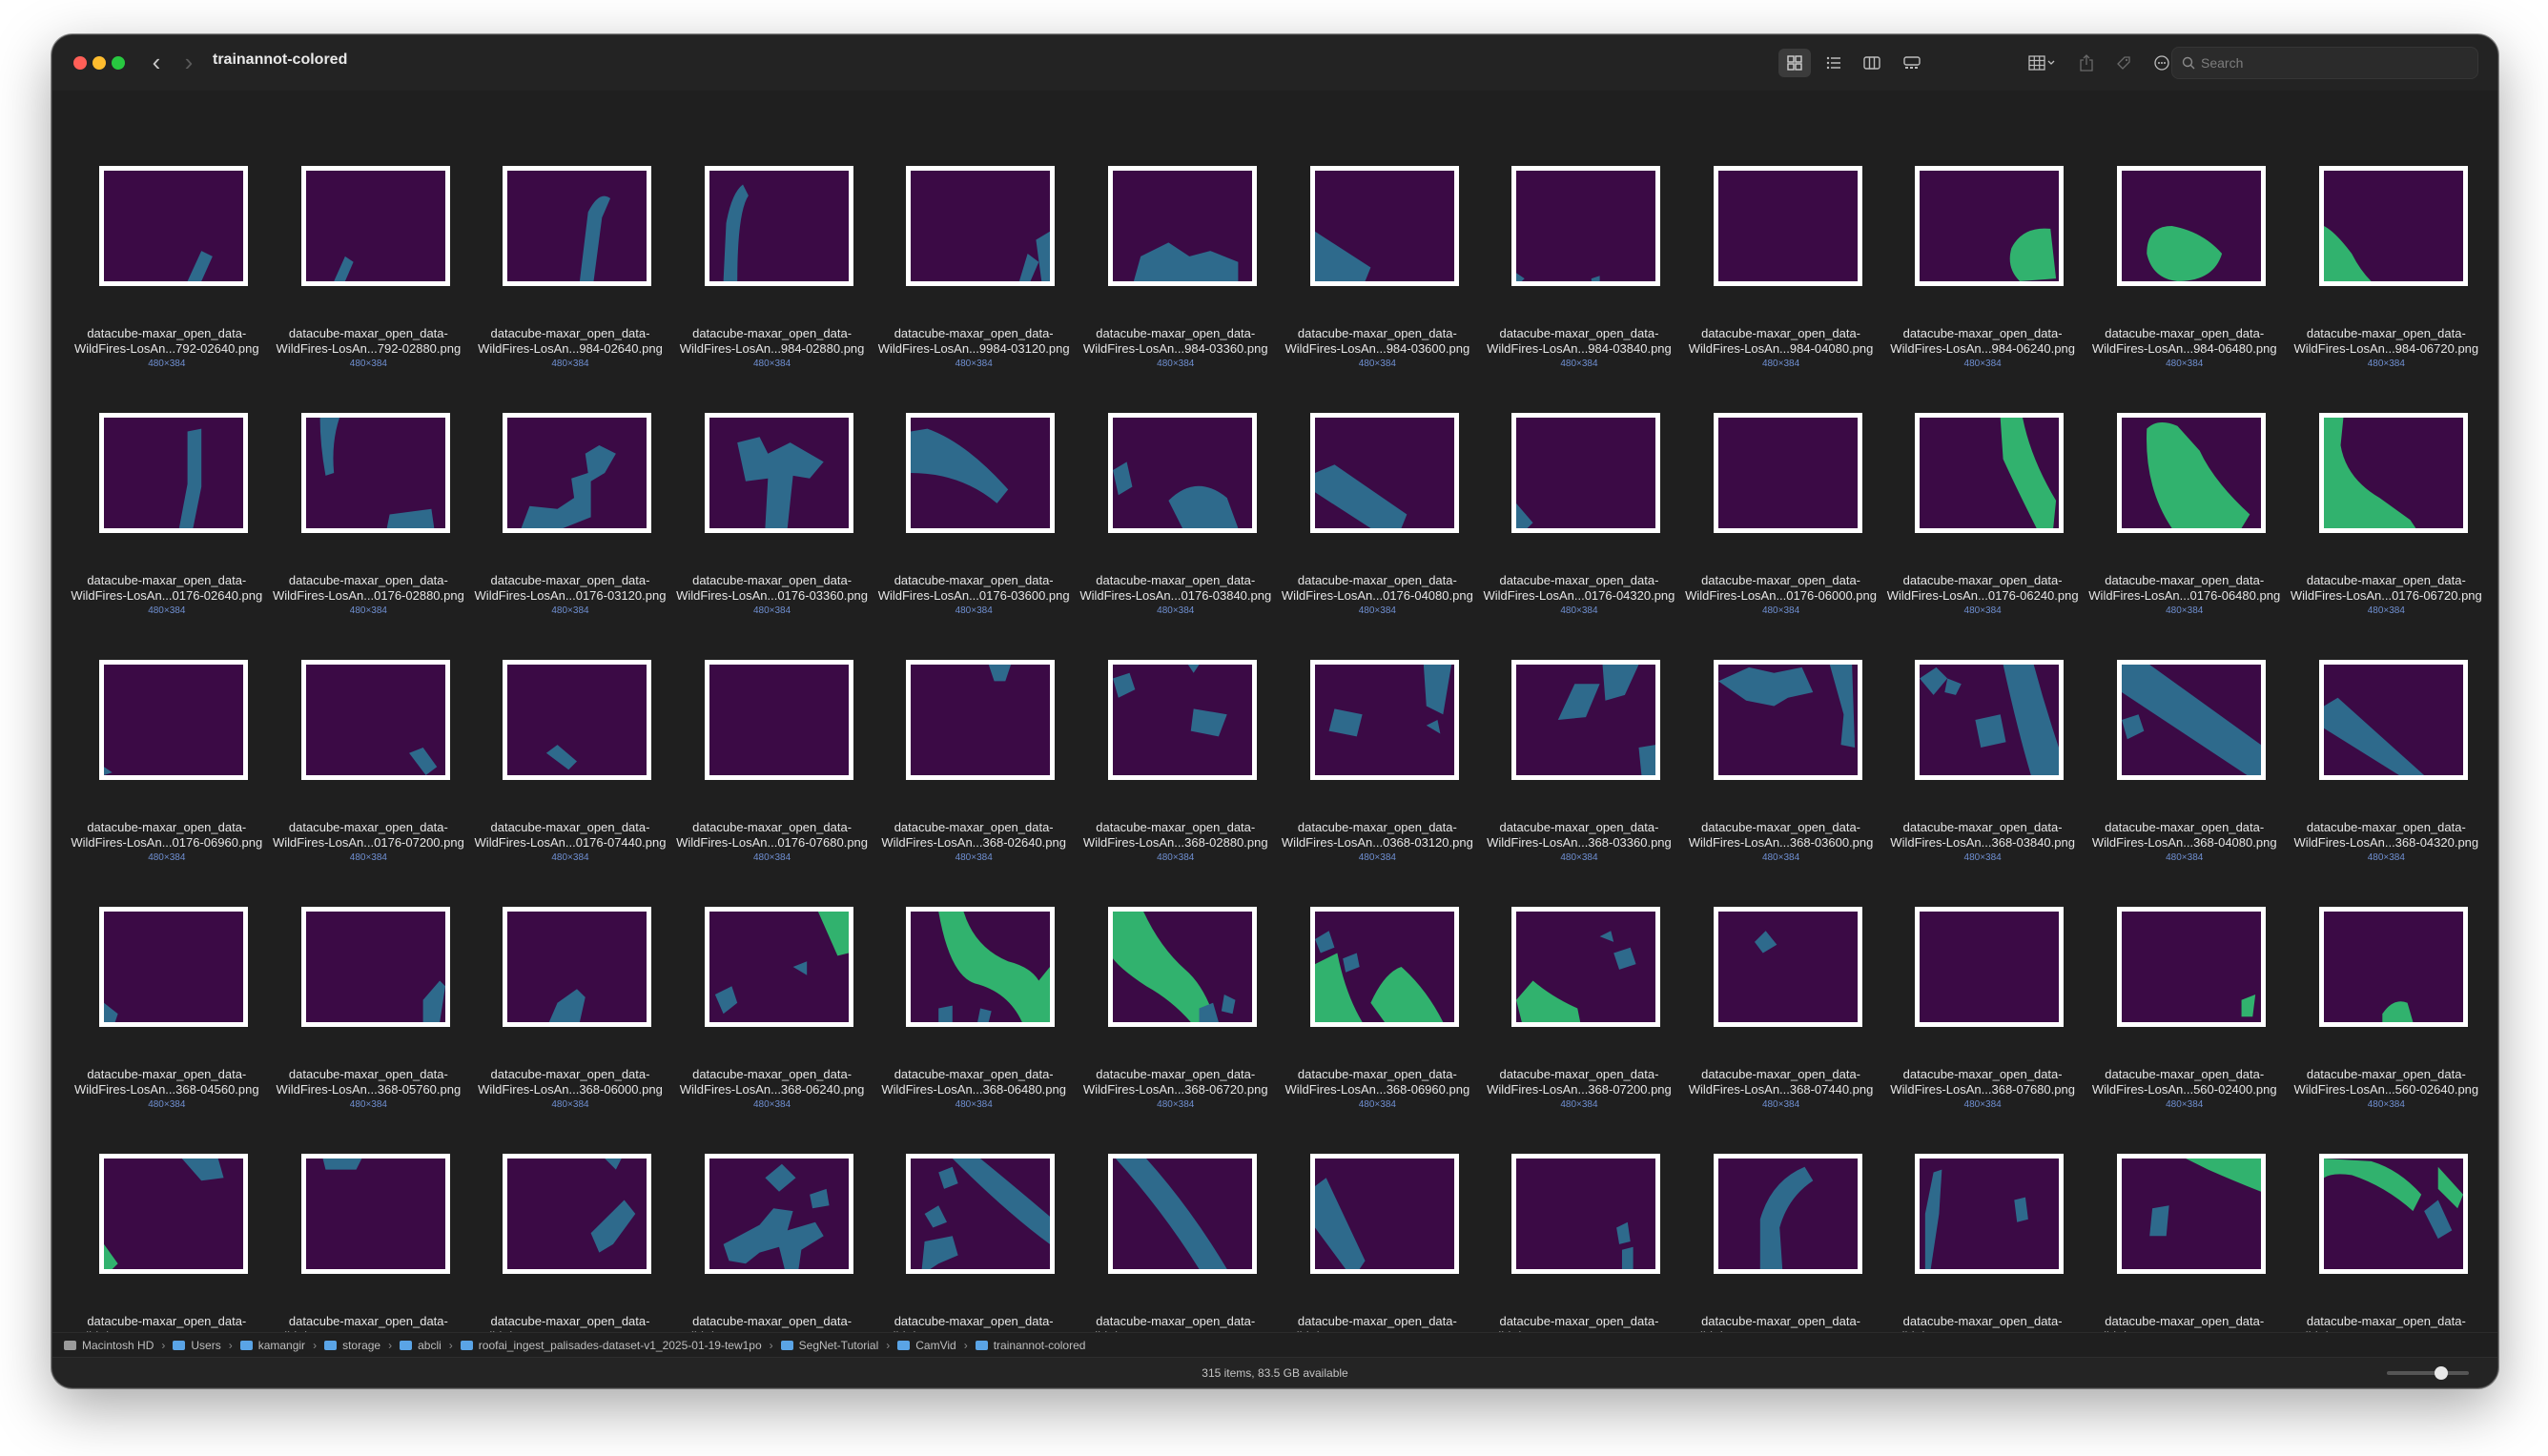 This screenshot has width=2548, height=1456. I want to click on zoom-button, so click(118, 63).